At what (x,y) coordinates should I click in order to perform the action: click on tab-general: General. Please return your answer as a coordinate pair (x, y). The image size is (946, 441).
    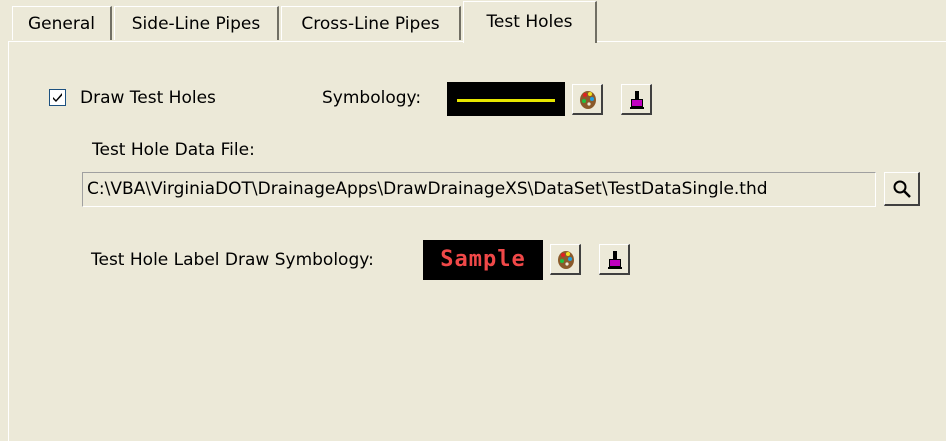
    Looking at the image, I should click on (62, 23).